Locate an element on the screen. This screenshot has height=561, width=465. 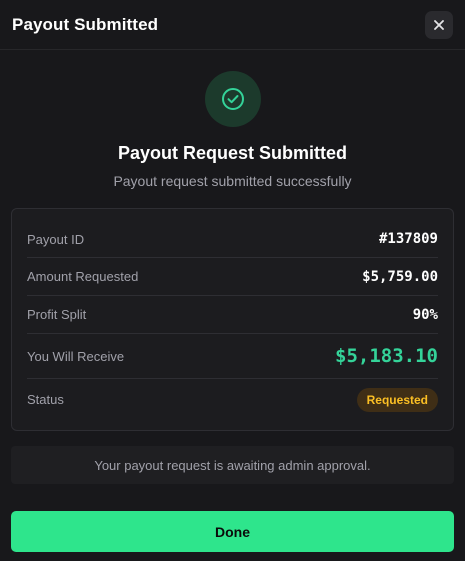
you-will-receive-label: You Will Receive is located at coordinates (76, 356).